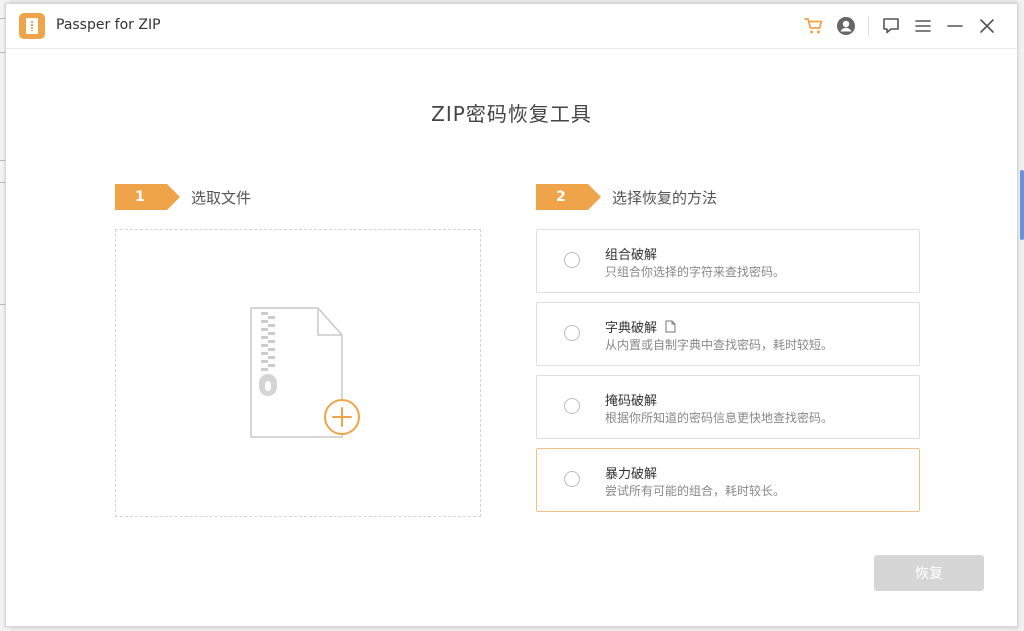 This screenshot has width=1024, height=631. Describe the element at coordinates (631, 255) in the screenshot. I see `method-title: 组合破解` at that location.